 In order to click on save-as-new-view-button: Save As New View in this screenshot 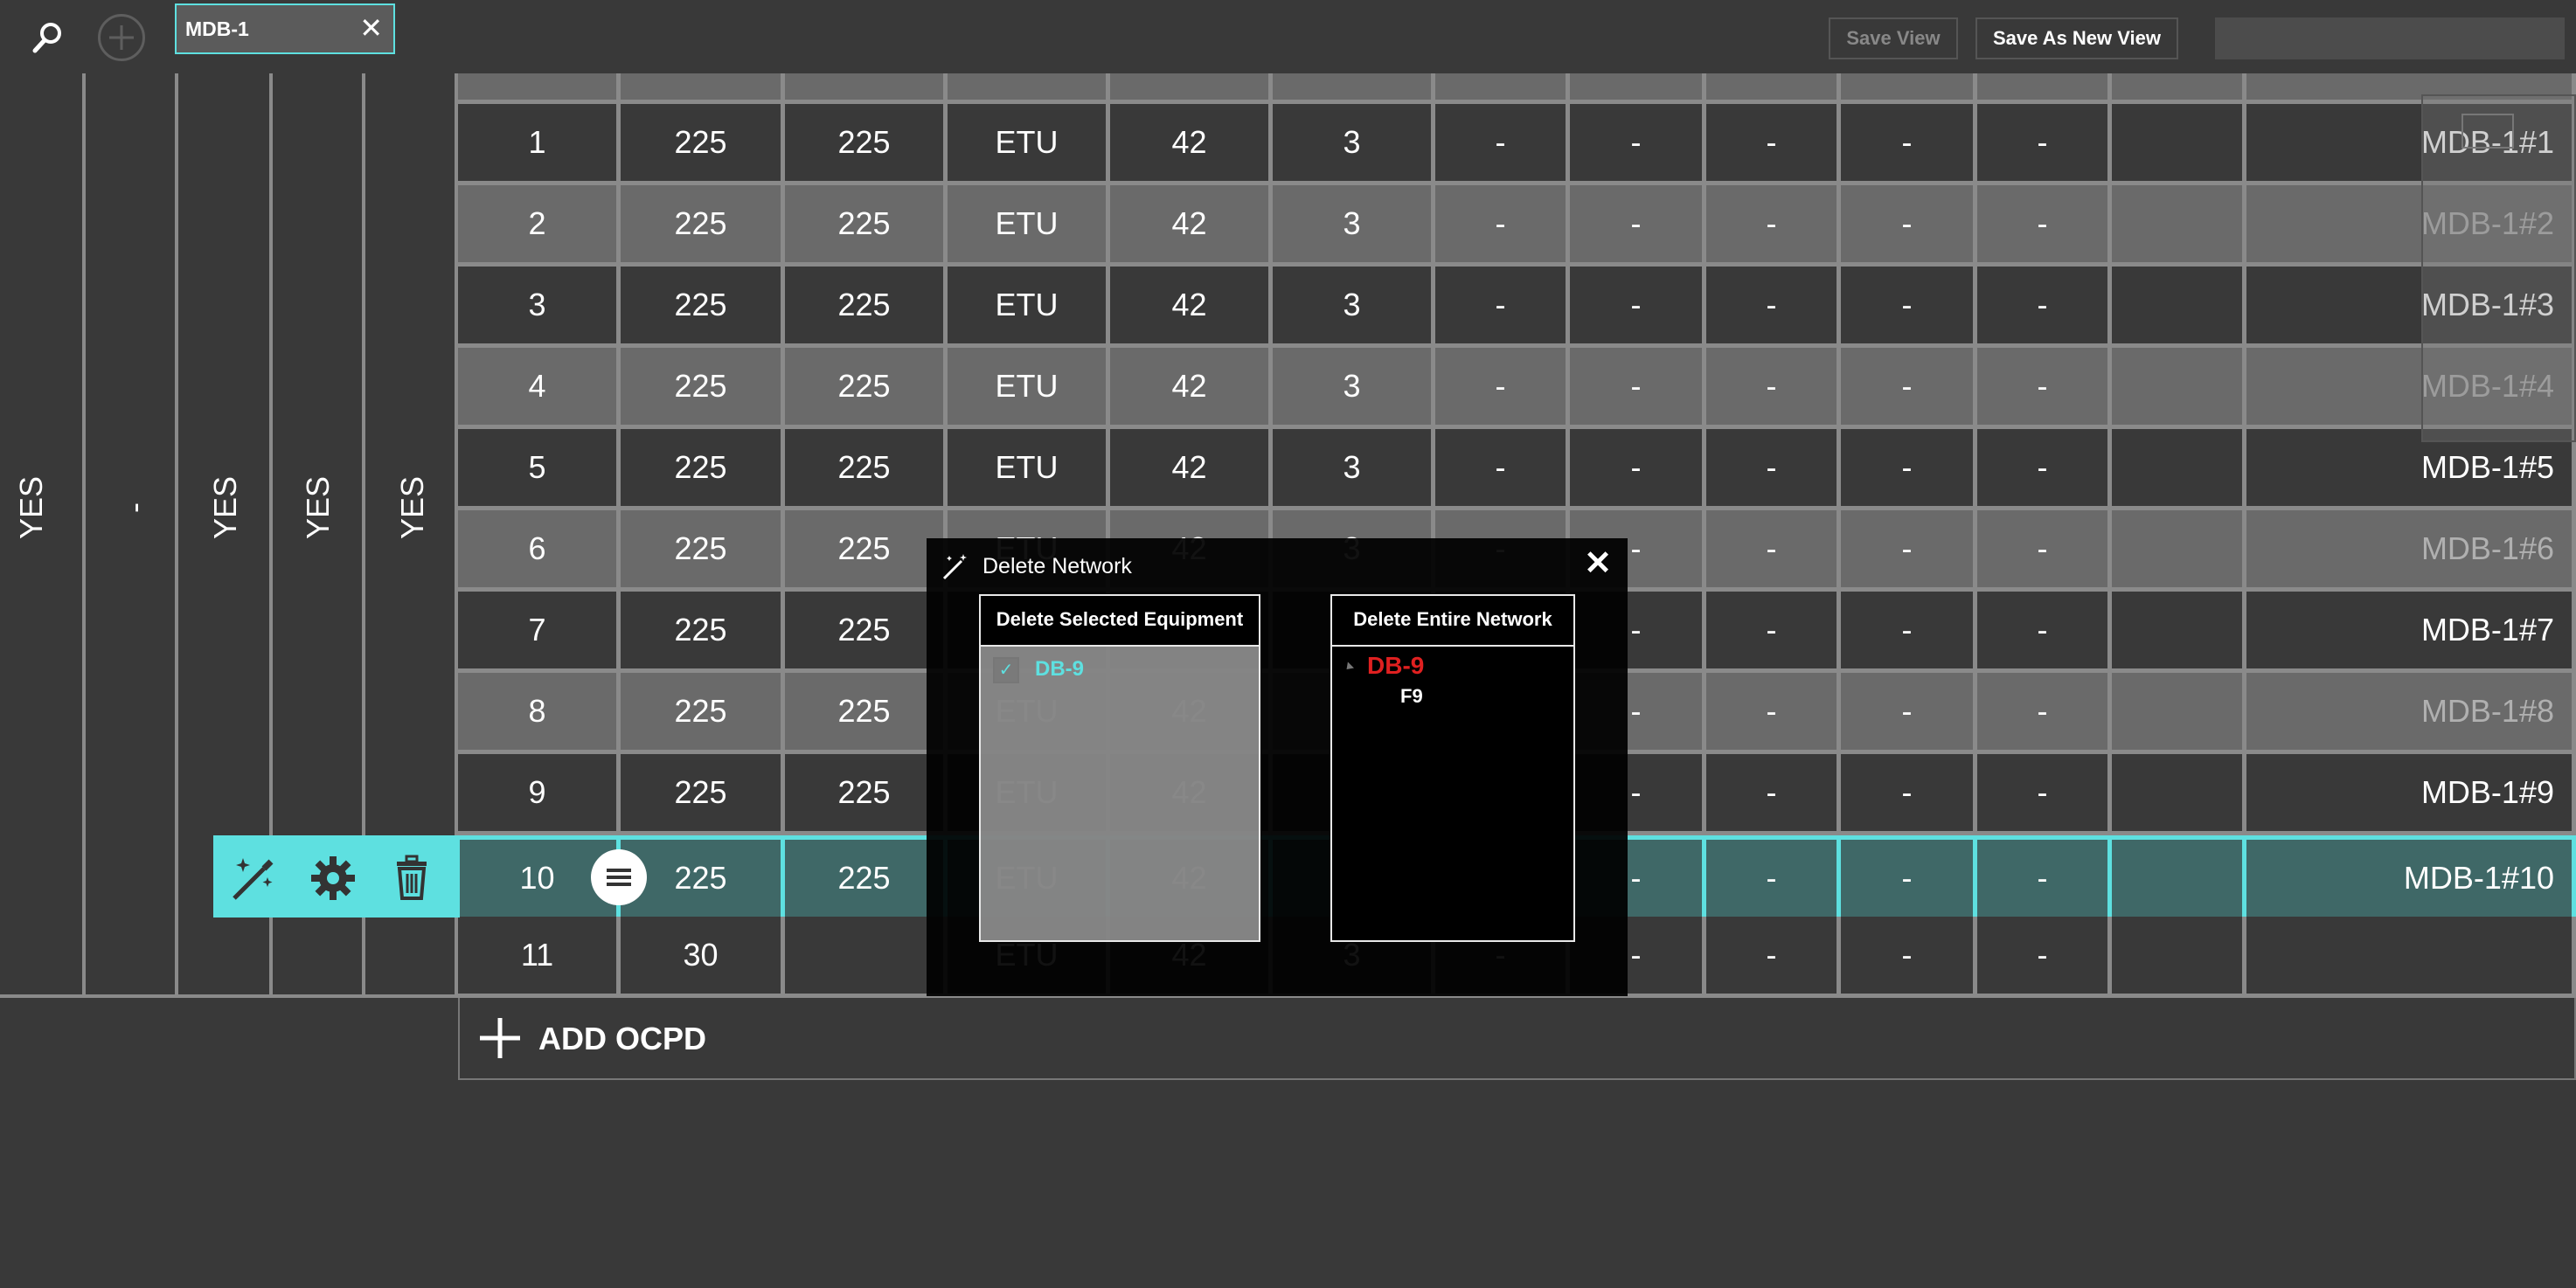, I will do `click(2076, 38)`.